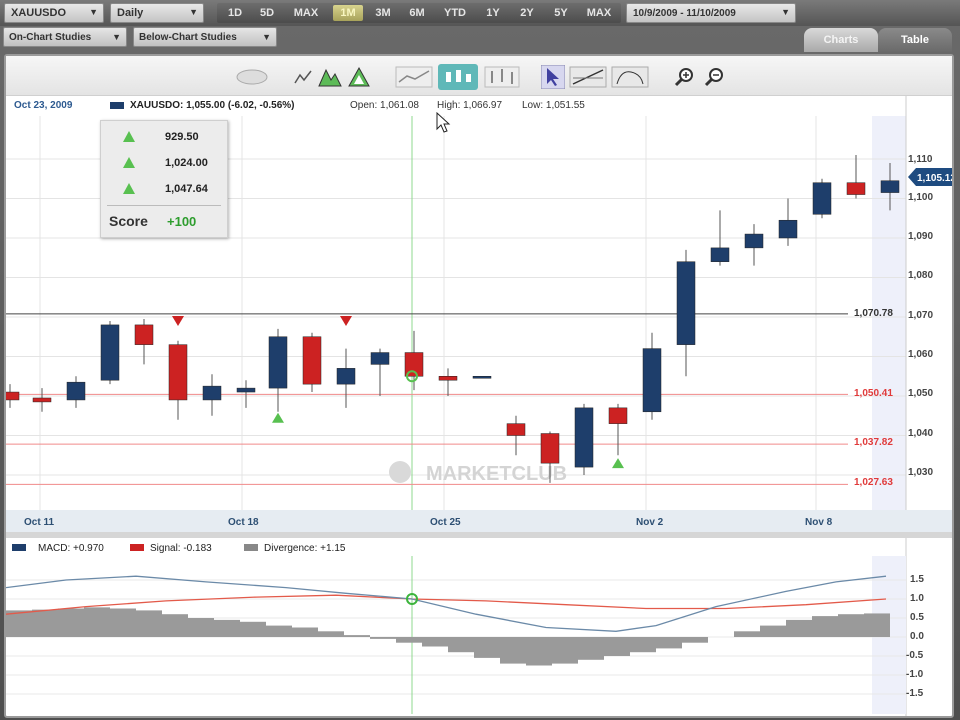 This screenshot has width=960, height=720. Describe the element at coordinates (920, 275) in the screenshot. I see `price-tick: 1,080` at that location.